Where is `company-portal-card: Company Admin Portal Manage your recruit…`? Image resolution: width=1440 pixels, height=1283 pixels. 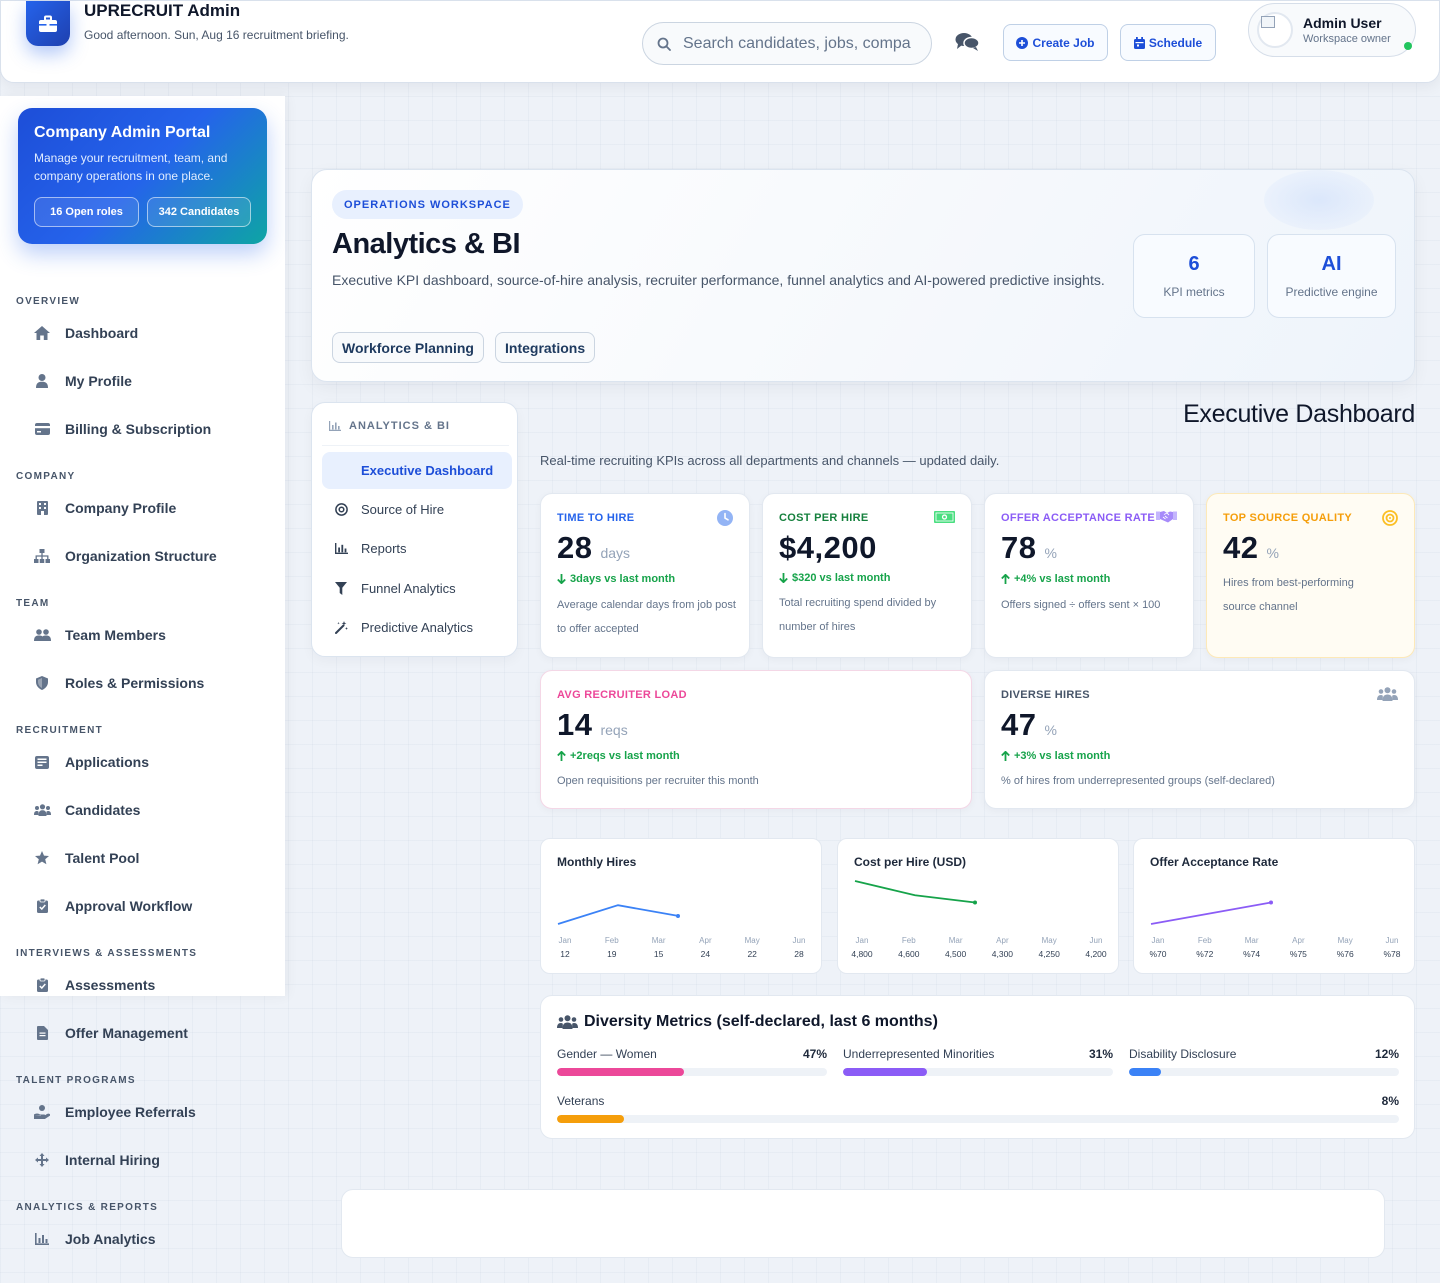 company-portal-card: Company Admin Portal Manage your recruit… is located at coordinates (142, 176).